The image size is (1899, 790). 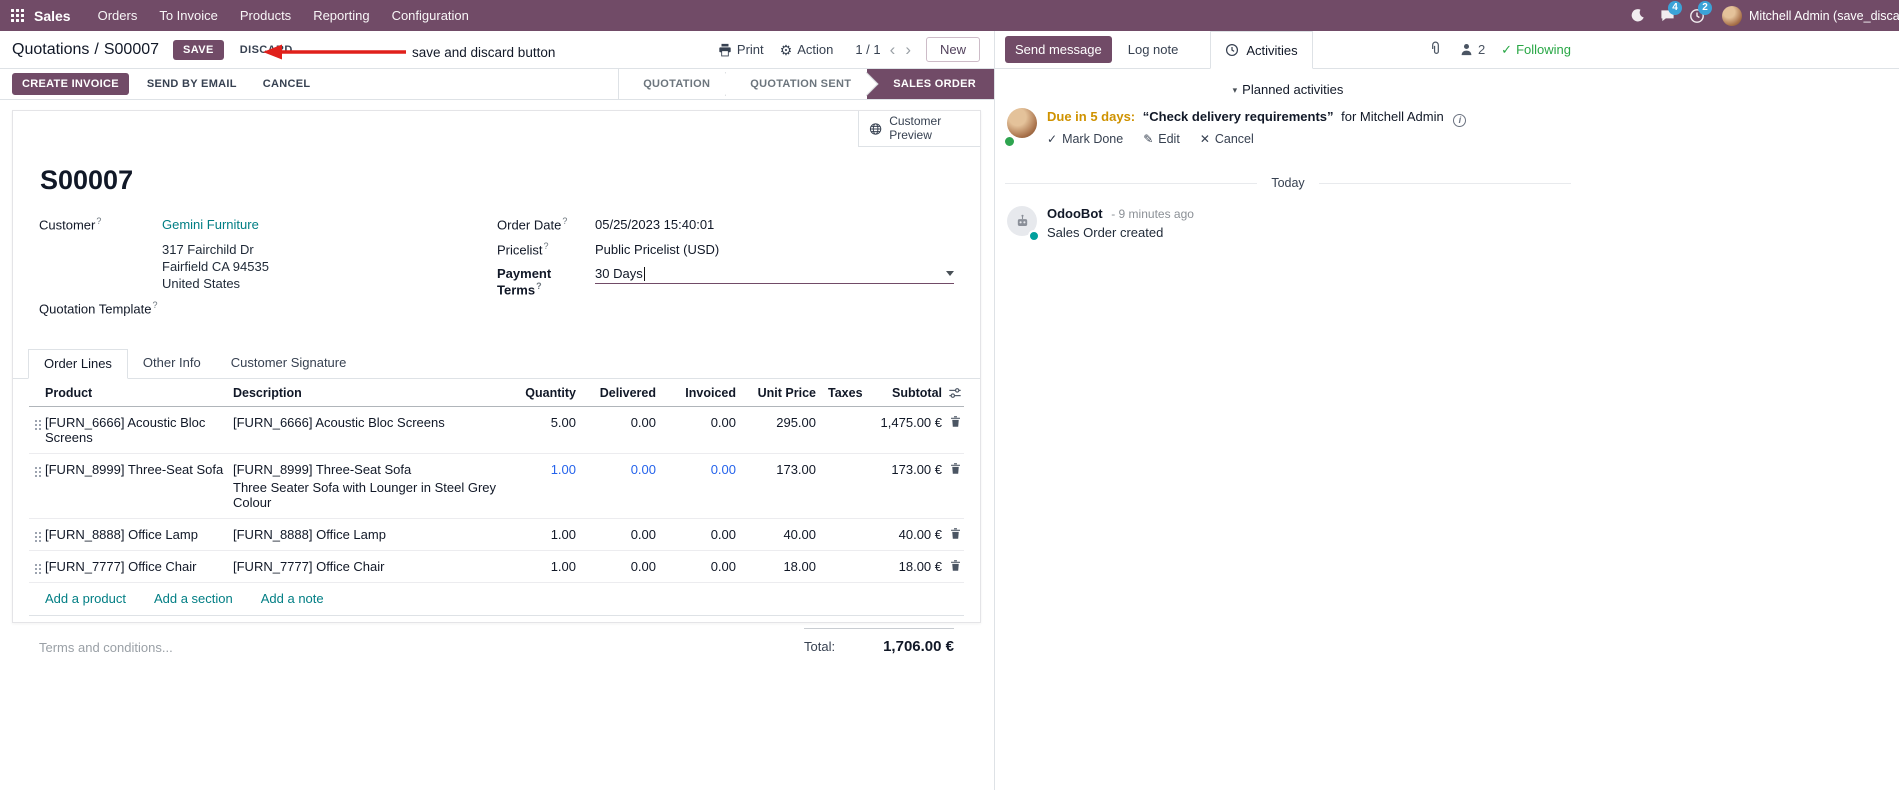 What do you see at coordinates (776, 392) in the screenshot?
I see `header-unit-price: Unit Price` at bounding box center [776, 392].